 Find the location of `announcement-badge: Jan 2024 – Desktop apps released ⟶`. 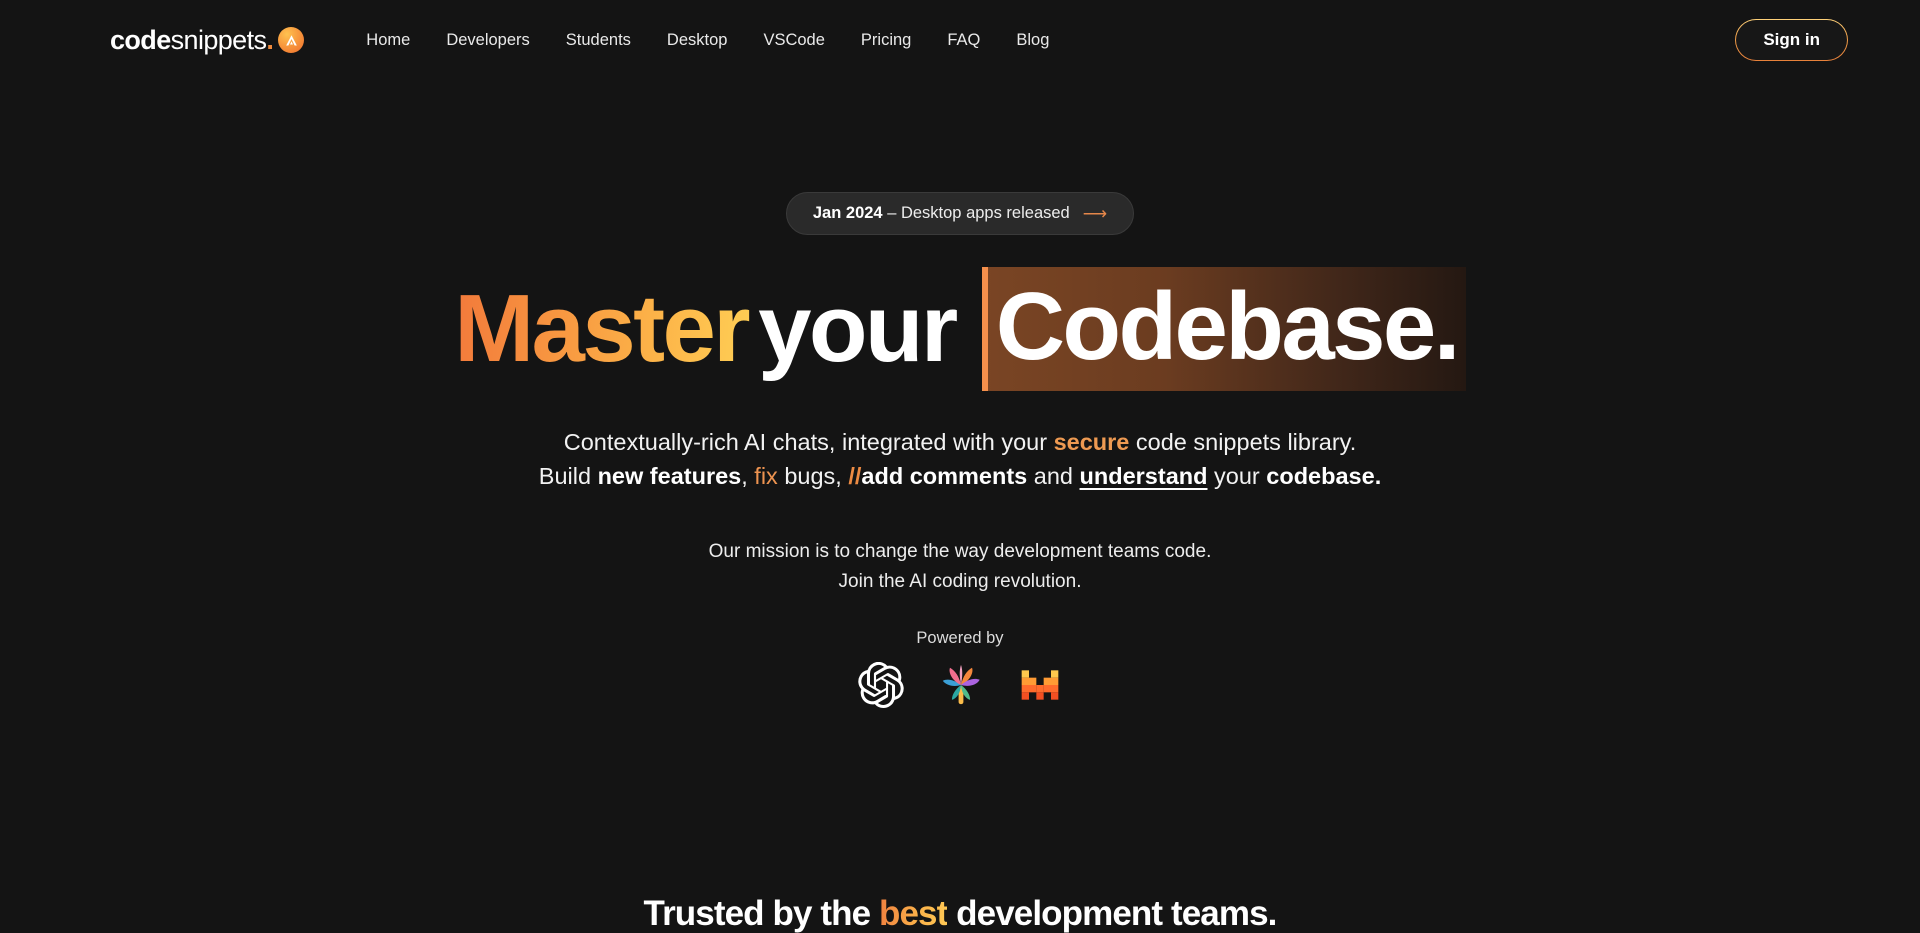

announcement-badge: Jan 2024 – Desktop apps released ⟶ is located at coordinates (960, 213).